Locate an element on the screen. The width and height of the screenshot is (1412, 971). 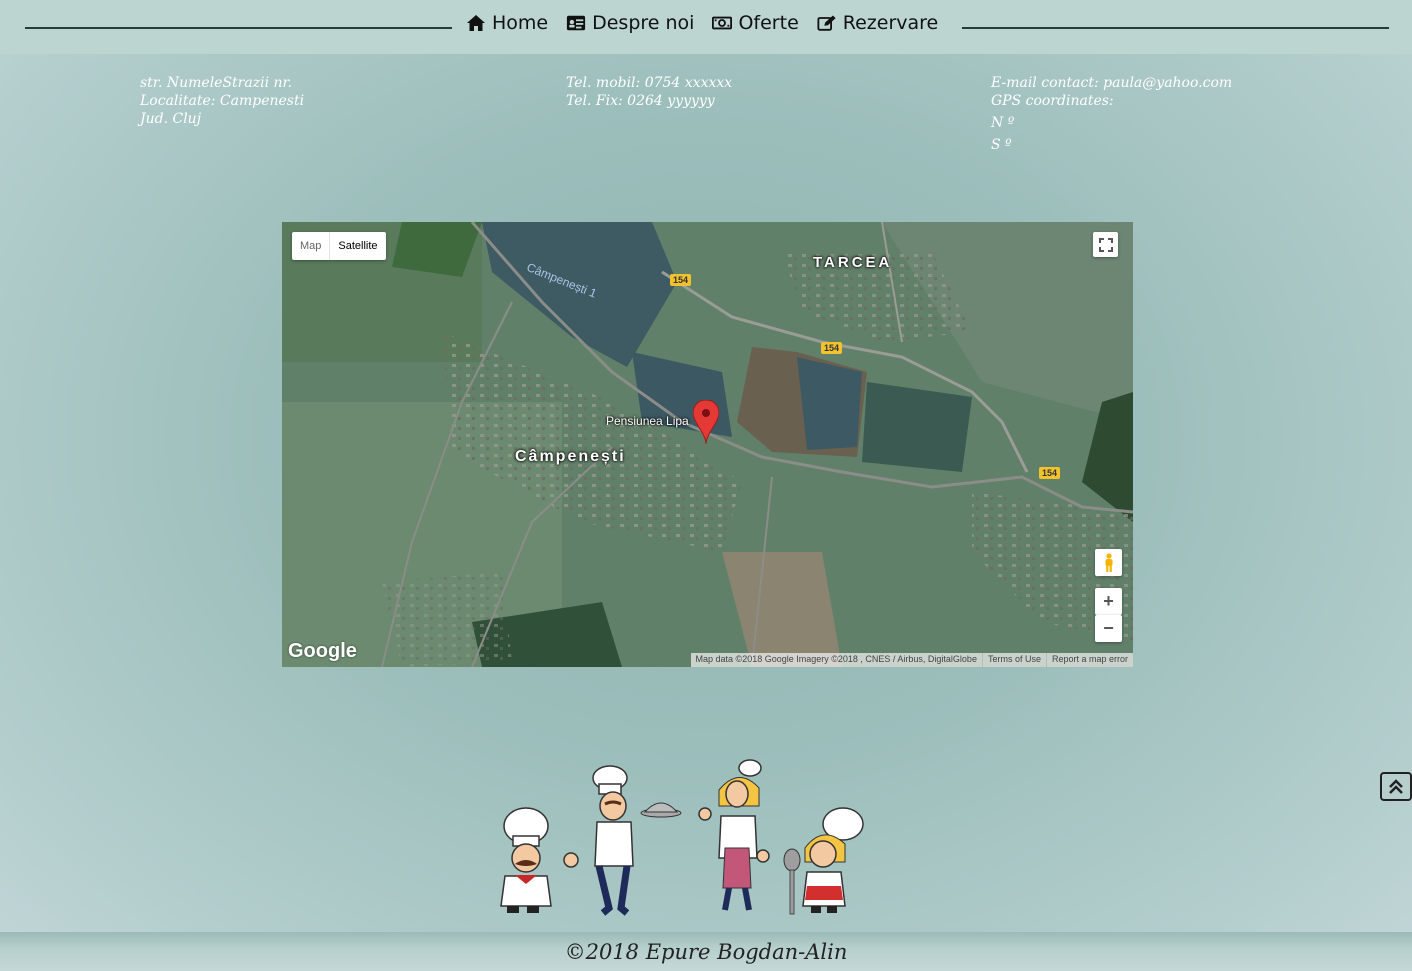
gps-label: GPS coordinates: is located at coordinates (1052, 101).